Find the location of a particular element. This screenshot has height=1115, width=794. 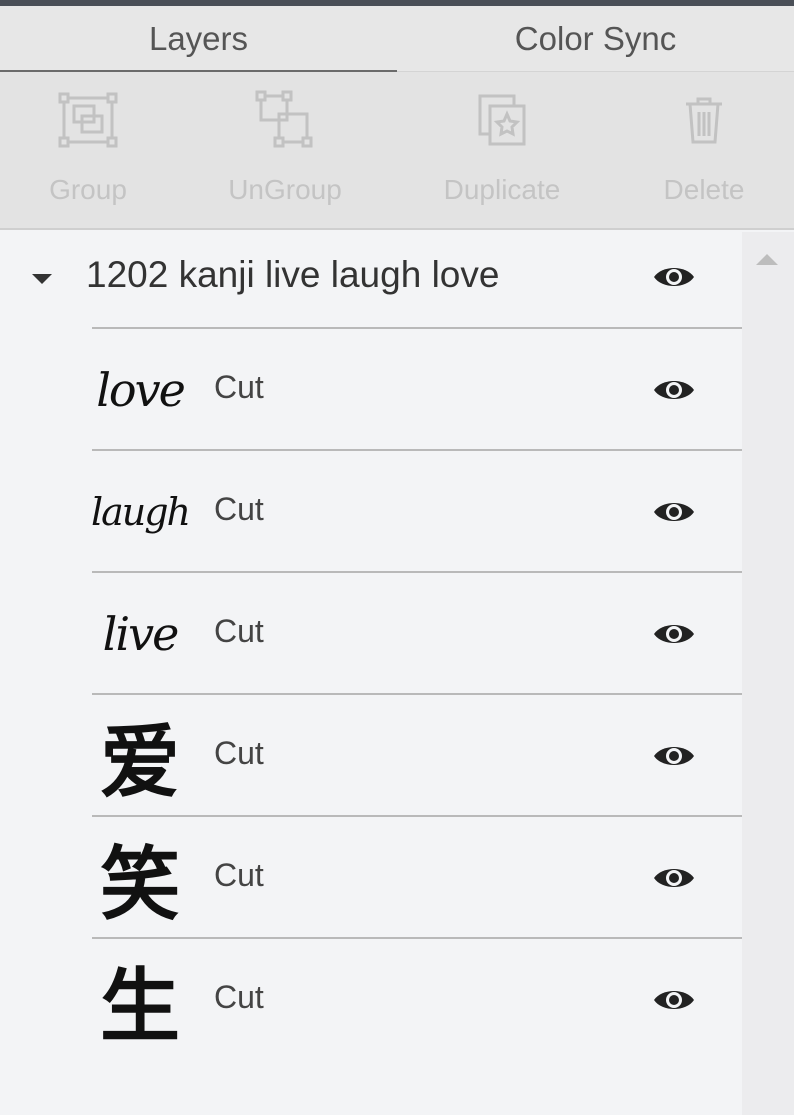

tab-color-sync: Color Sync is located at coordinates (595, 39).